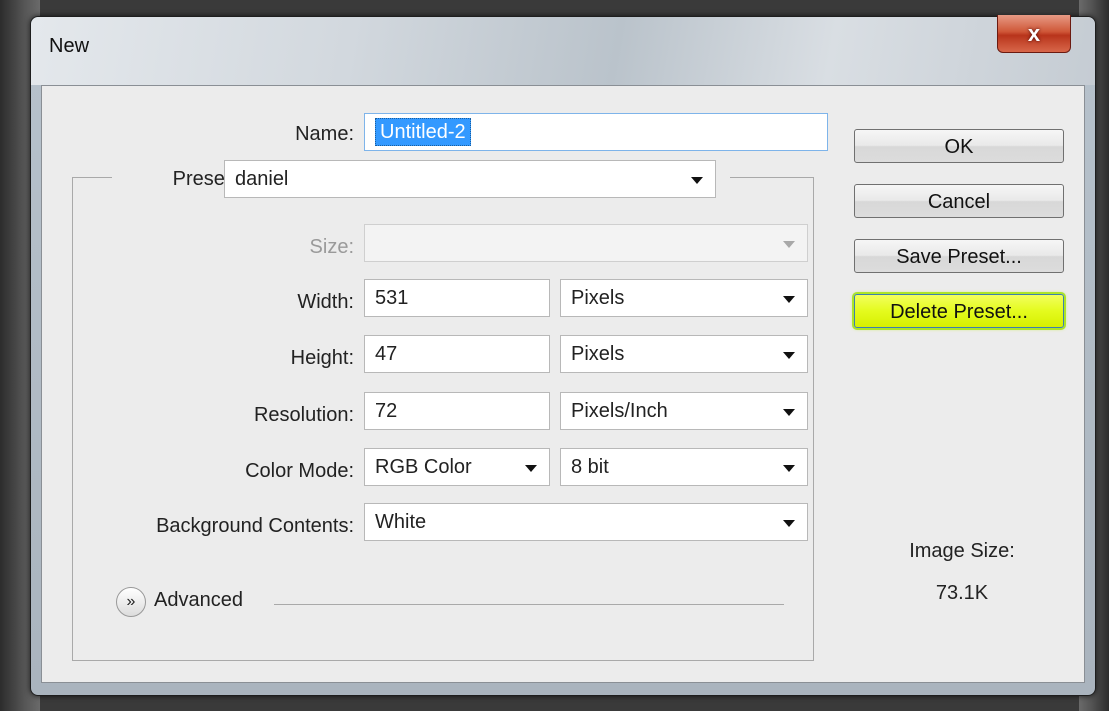 Image resolution: width=1109 pixels, height=711 pixels. What do you see at coordinates (723, 177) in the screenshot?
I see `group-box-gap` at bounding box center [723, 177].